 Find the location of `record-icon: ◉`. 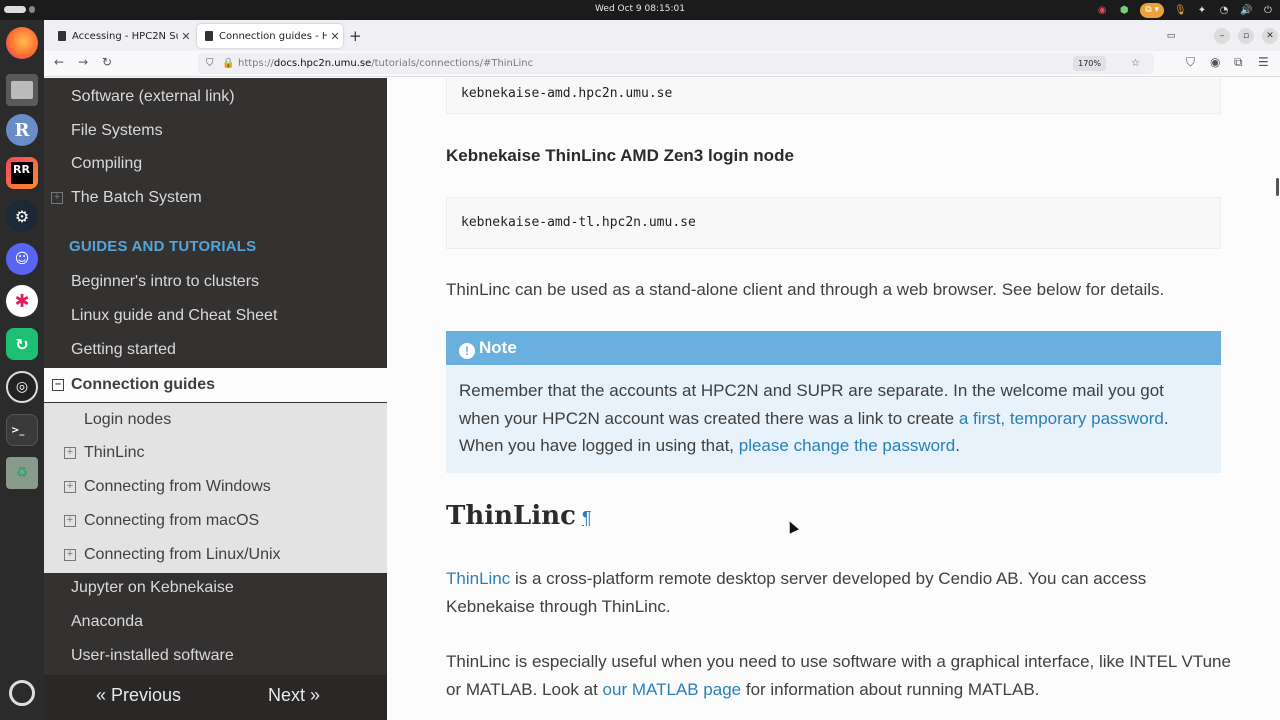

record-icon: ◉ is located at coordinates (1102, 10).